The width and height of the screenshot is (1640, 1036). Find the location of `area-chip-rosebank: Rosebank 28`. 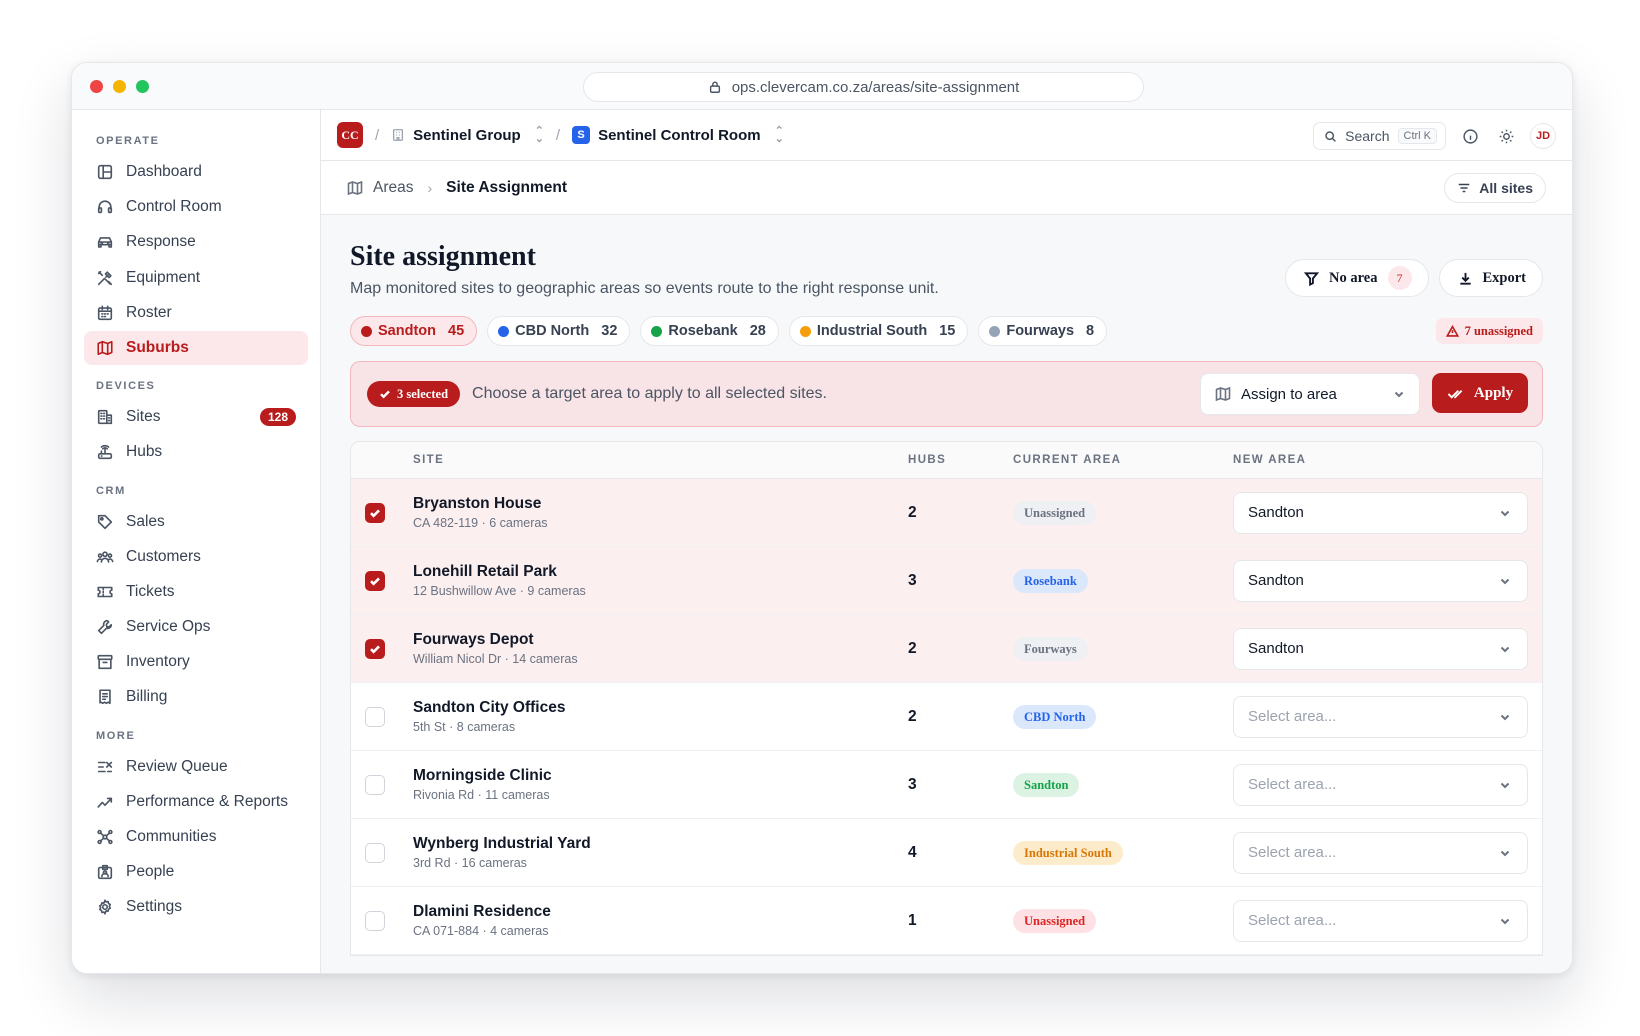

area-chip-rosebank: Rosebank 28 is located at coordinates (709, 331).